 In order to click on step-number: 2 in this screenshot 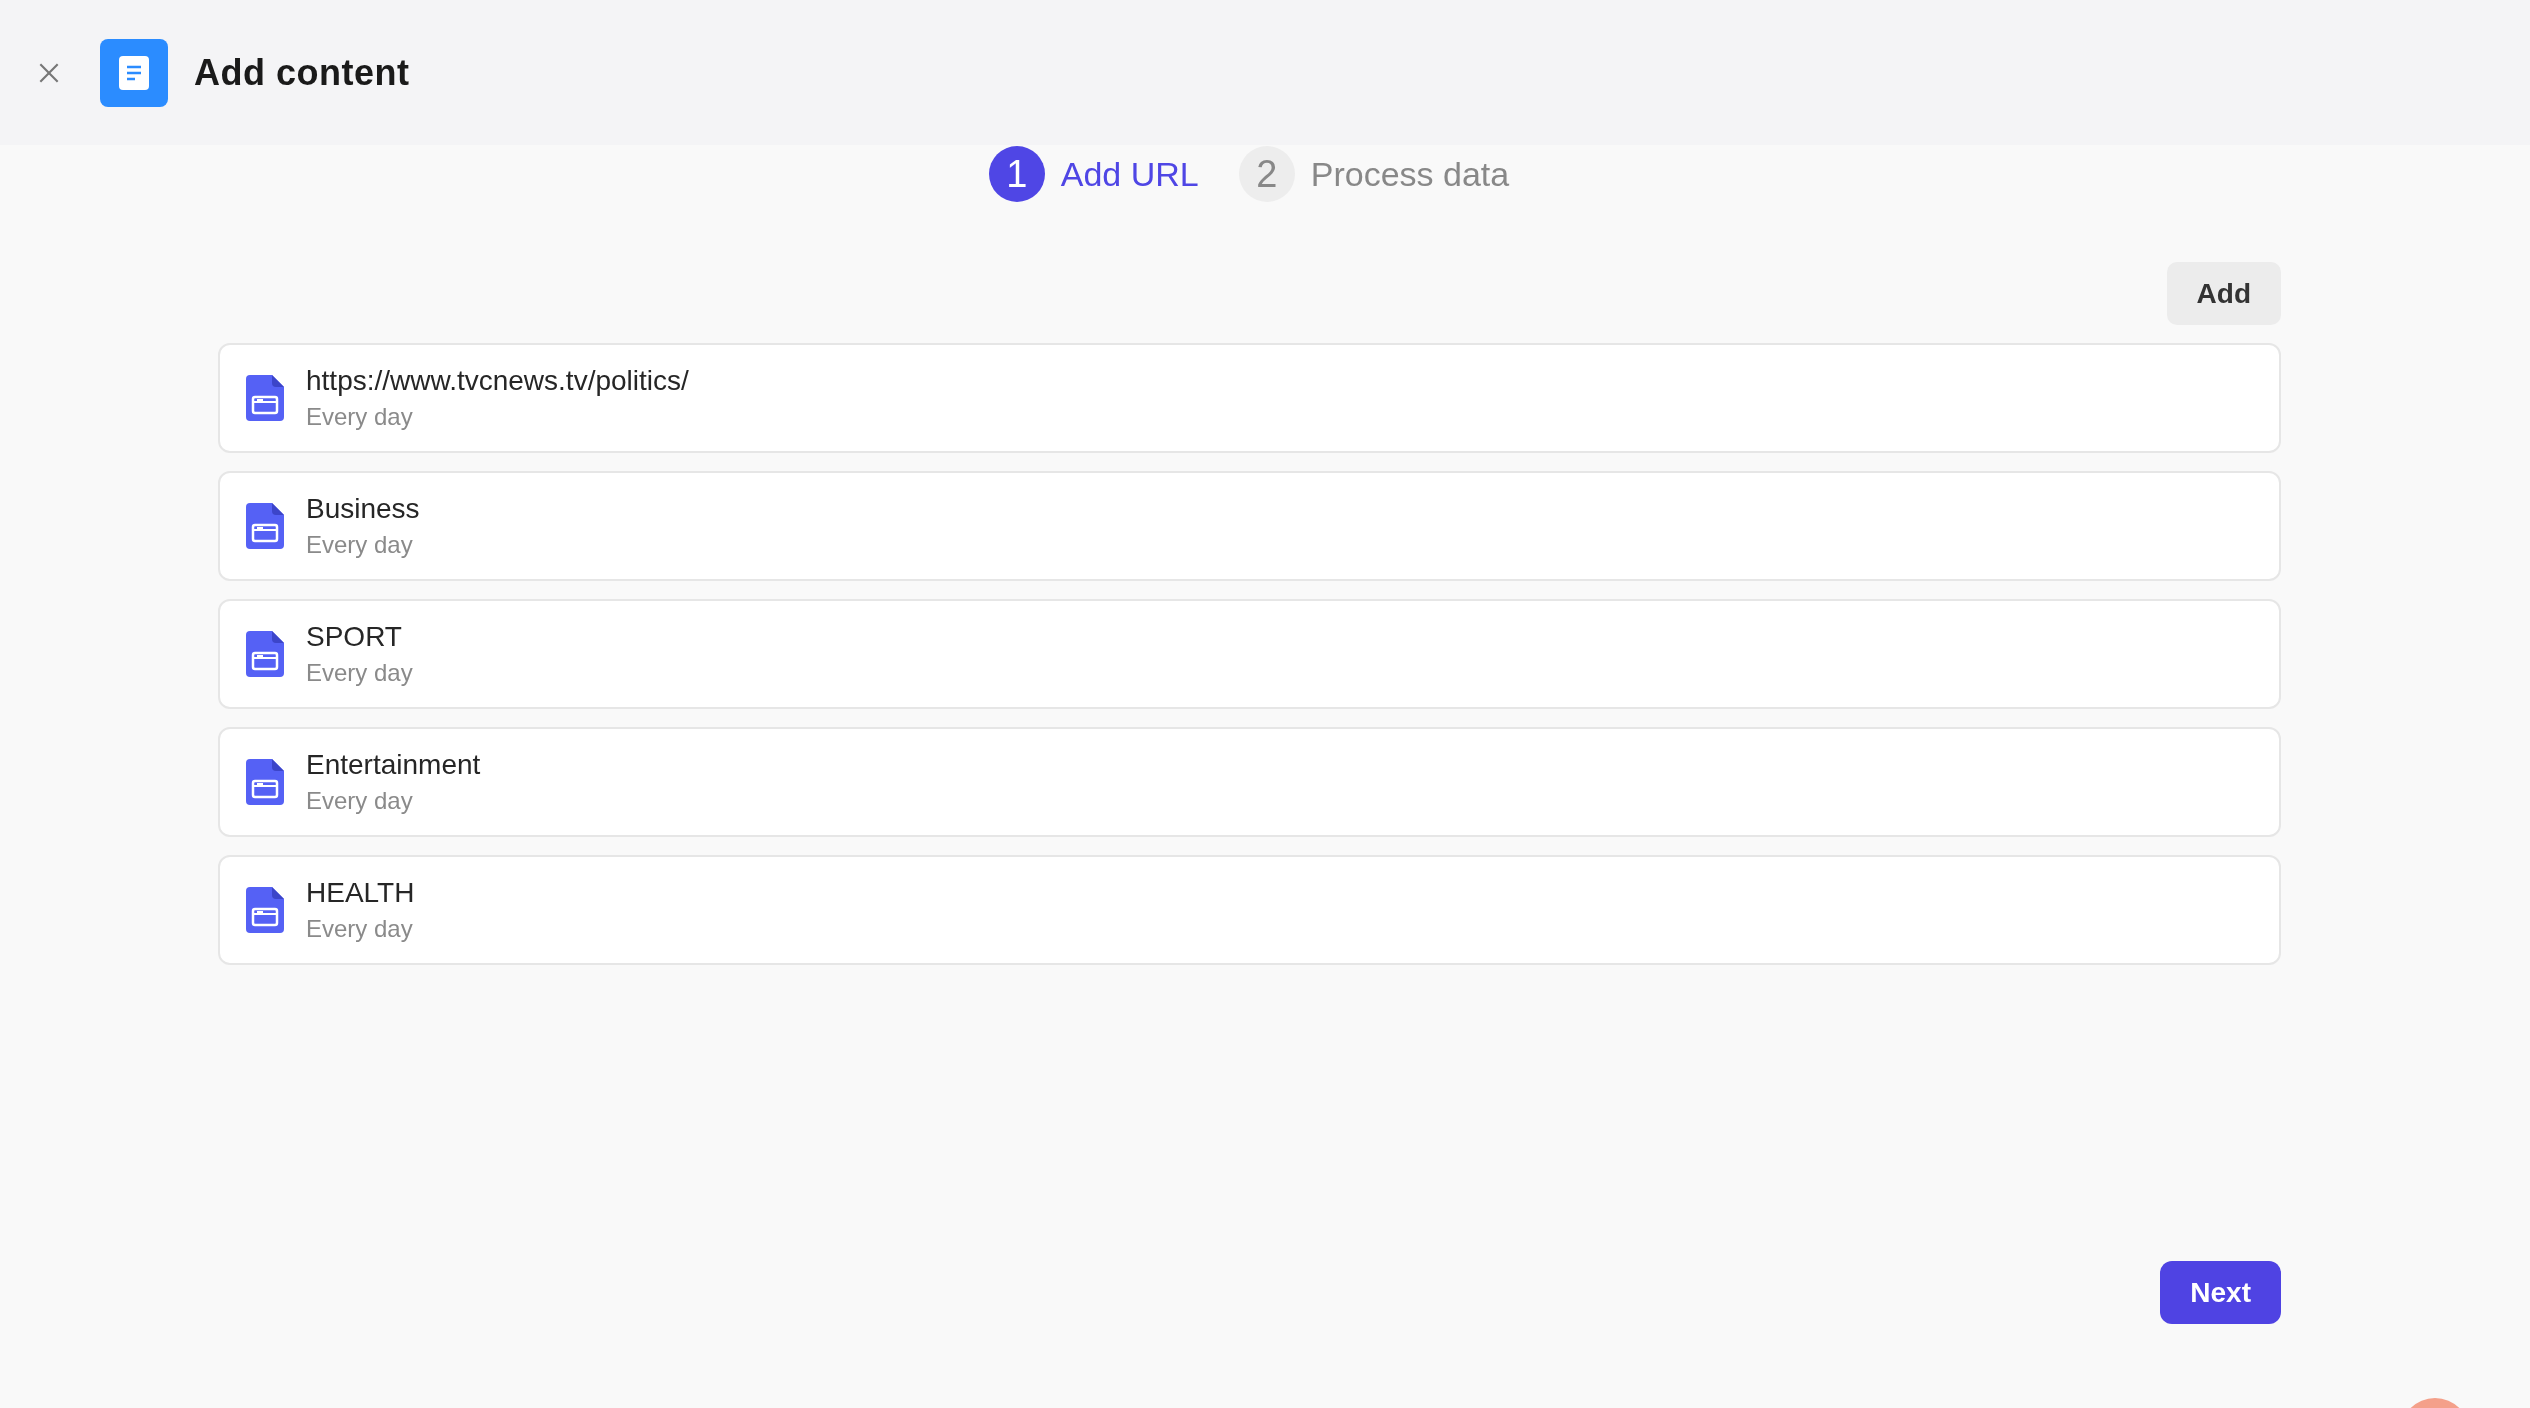, I will do `click(1266, 174)`.